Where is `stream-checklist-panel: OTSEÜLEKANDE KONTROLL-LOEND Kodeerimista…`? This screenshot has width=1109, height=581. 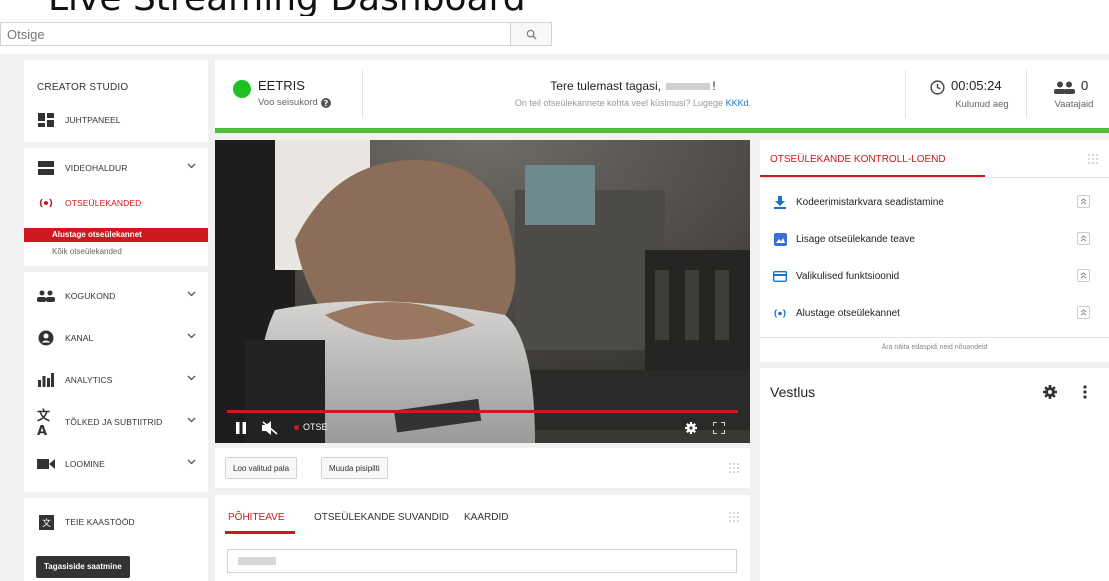 stream-checklist-panel: OTSEÜLEKANDE KONTROLL-LOEND Kodeerimista… is located at coordinates (934, 251).